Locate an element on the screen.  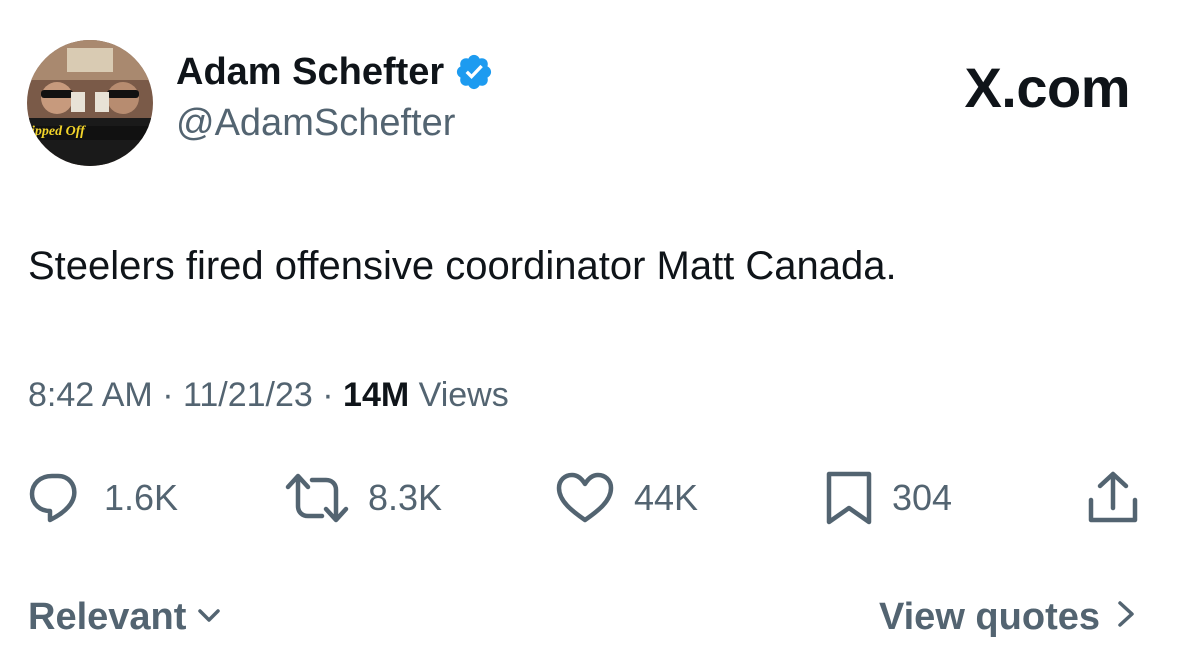
reply-count: 1.6K is located at coordinates (141, 497).